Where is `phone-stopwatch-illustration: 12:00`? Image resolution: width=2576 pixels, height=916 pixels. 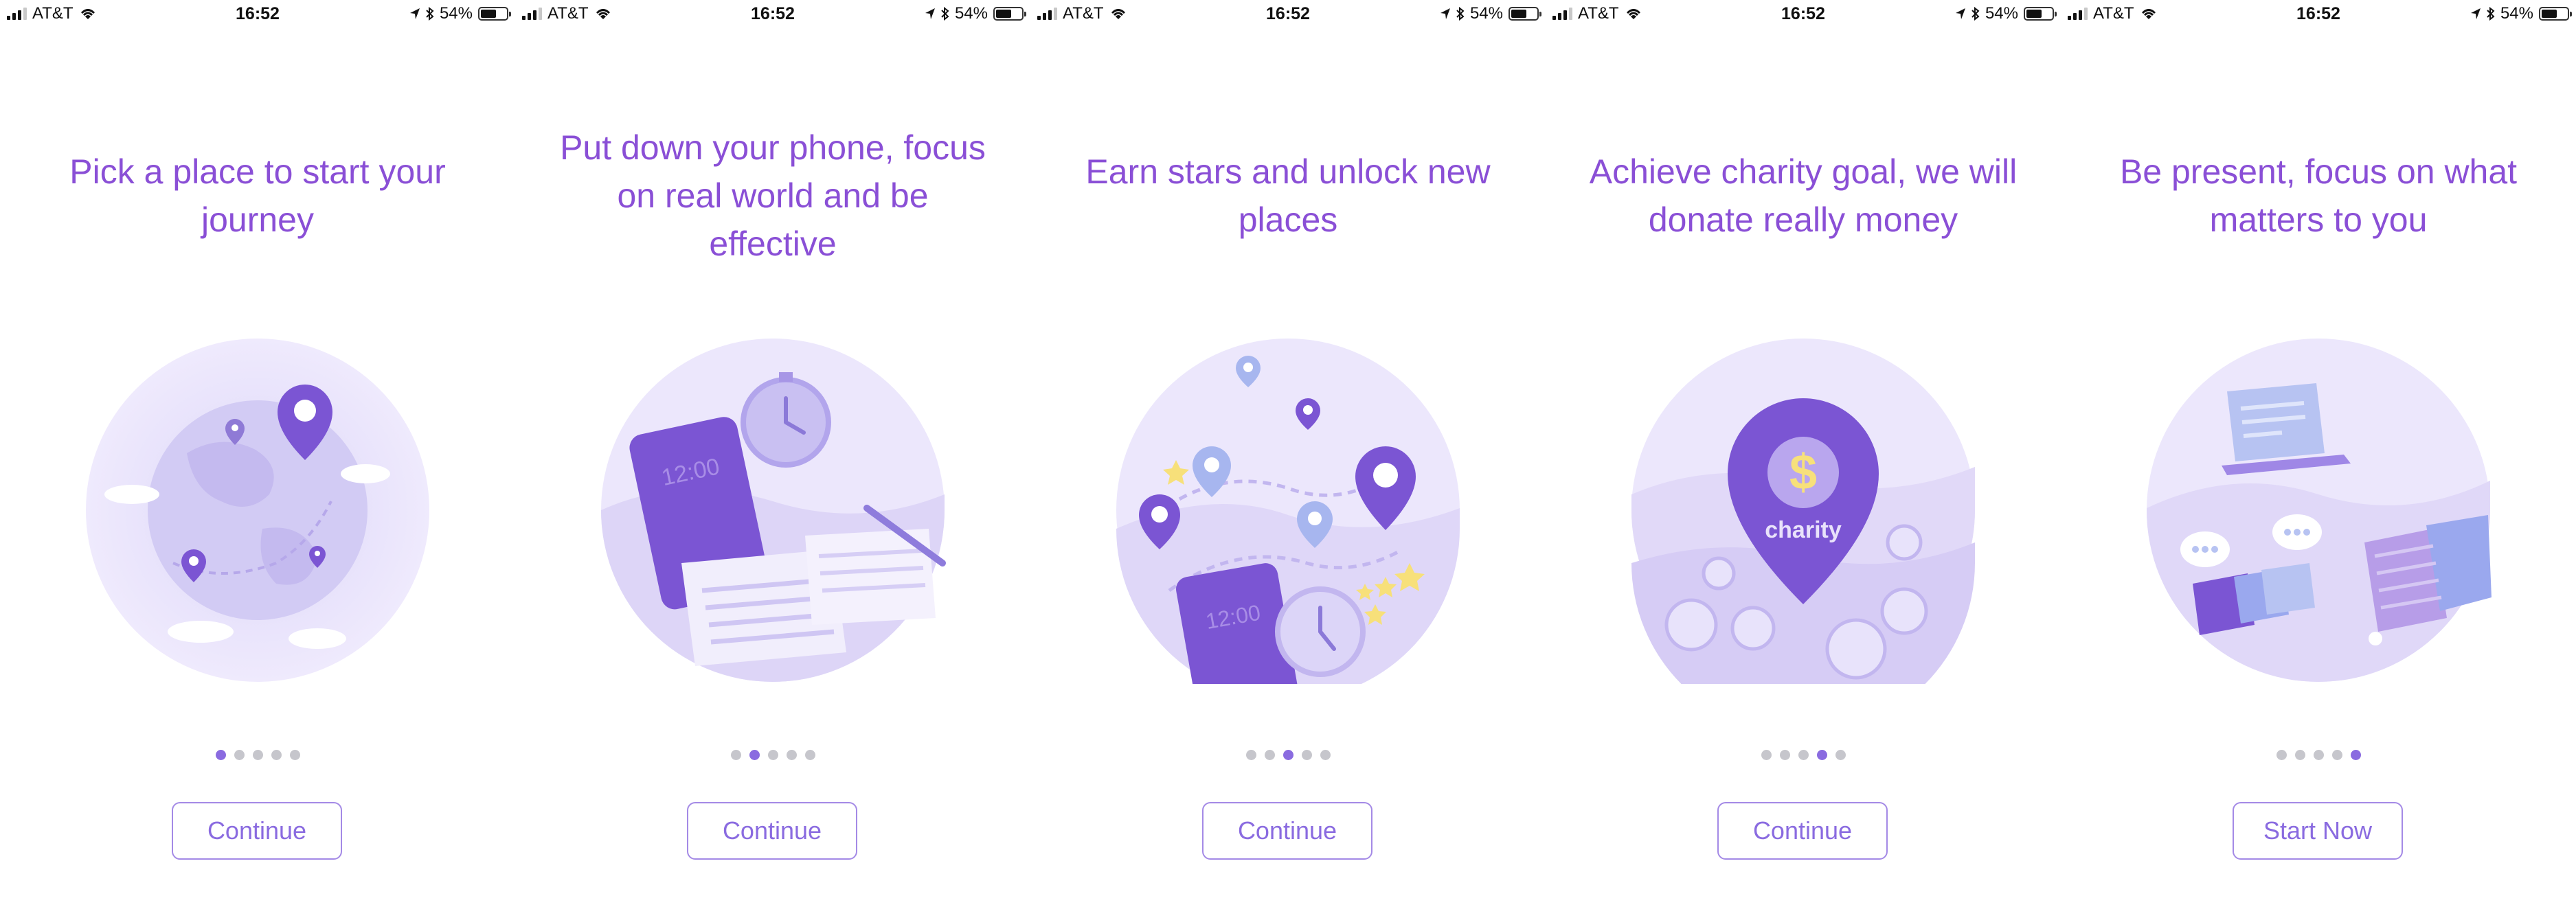
phone-stopwatch-illustration: 12:00 is located at coordinates (773, 510).